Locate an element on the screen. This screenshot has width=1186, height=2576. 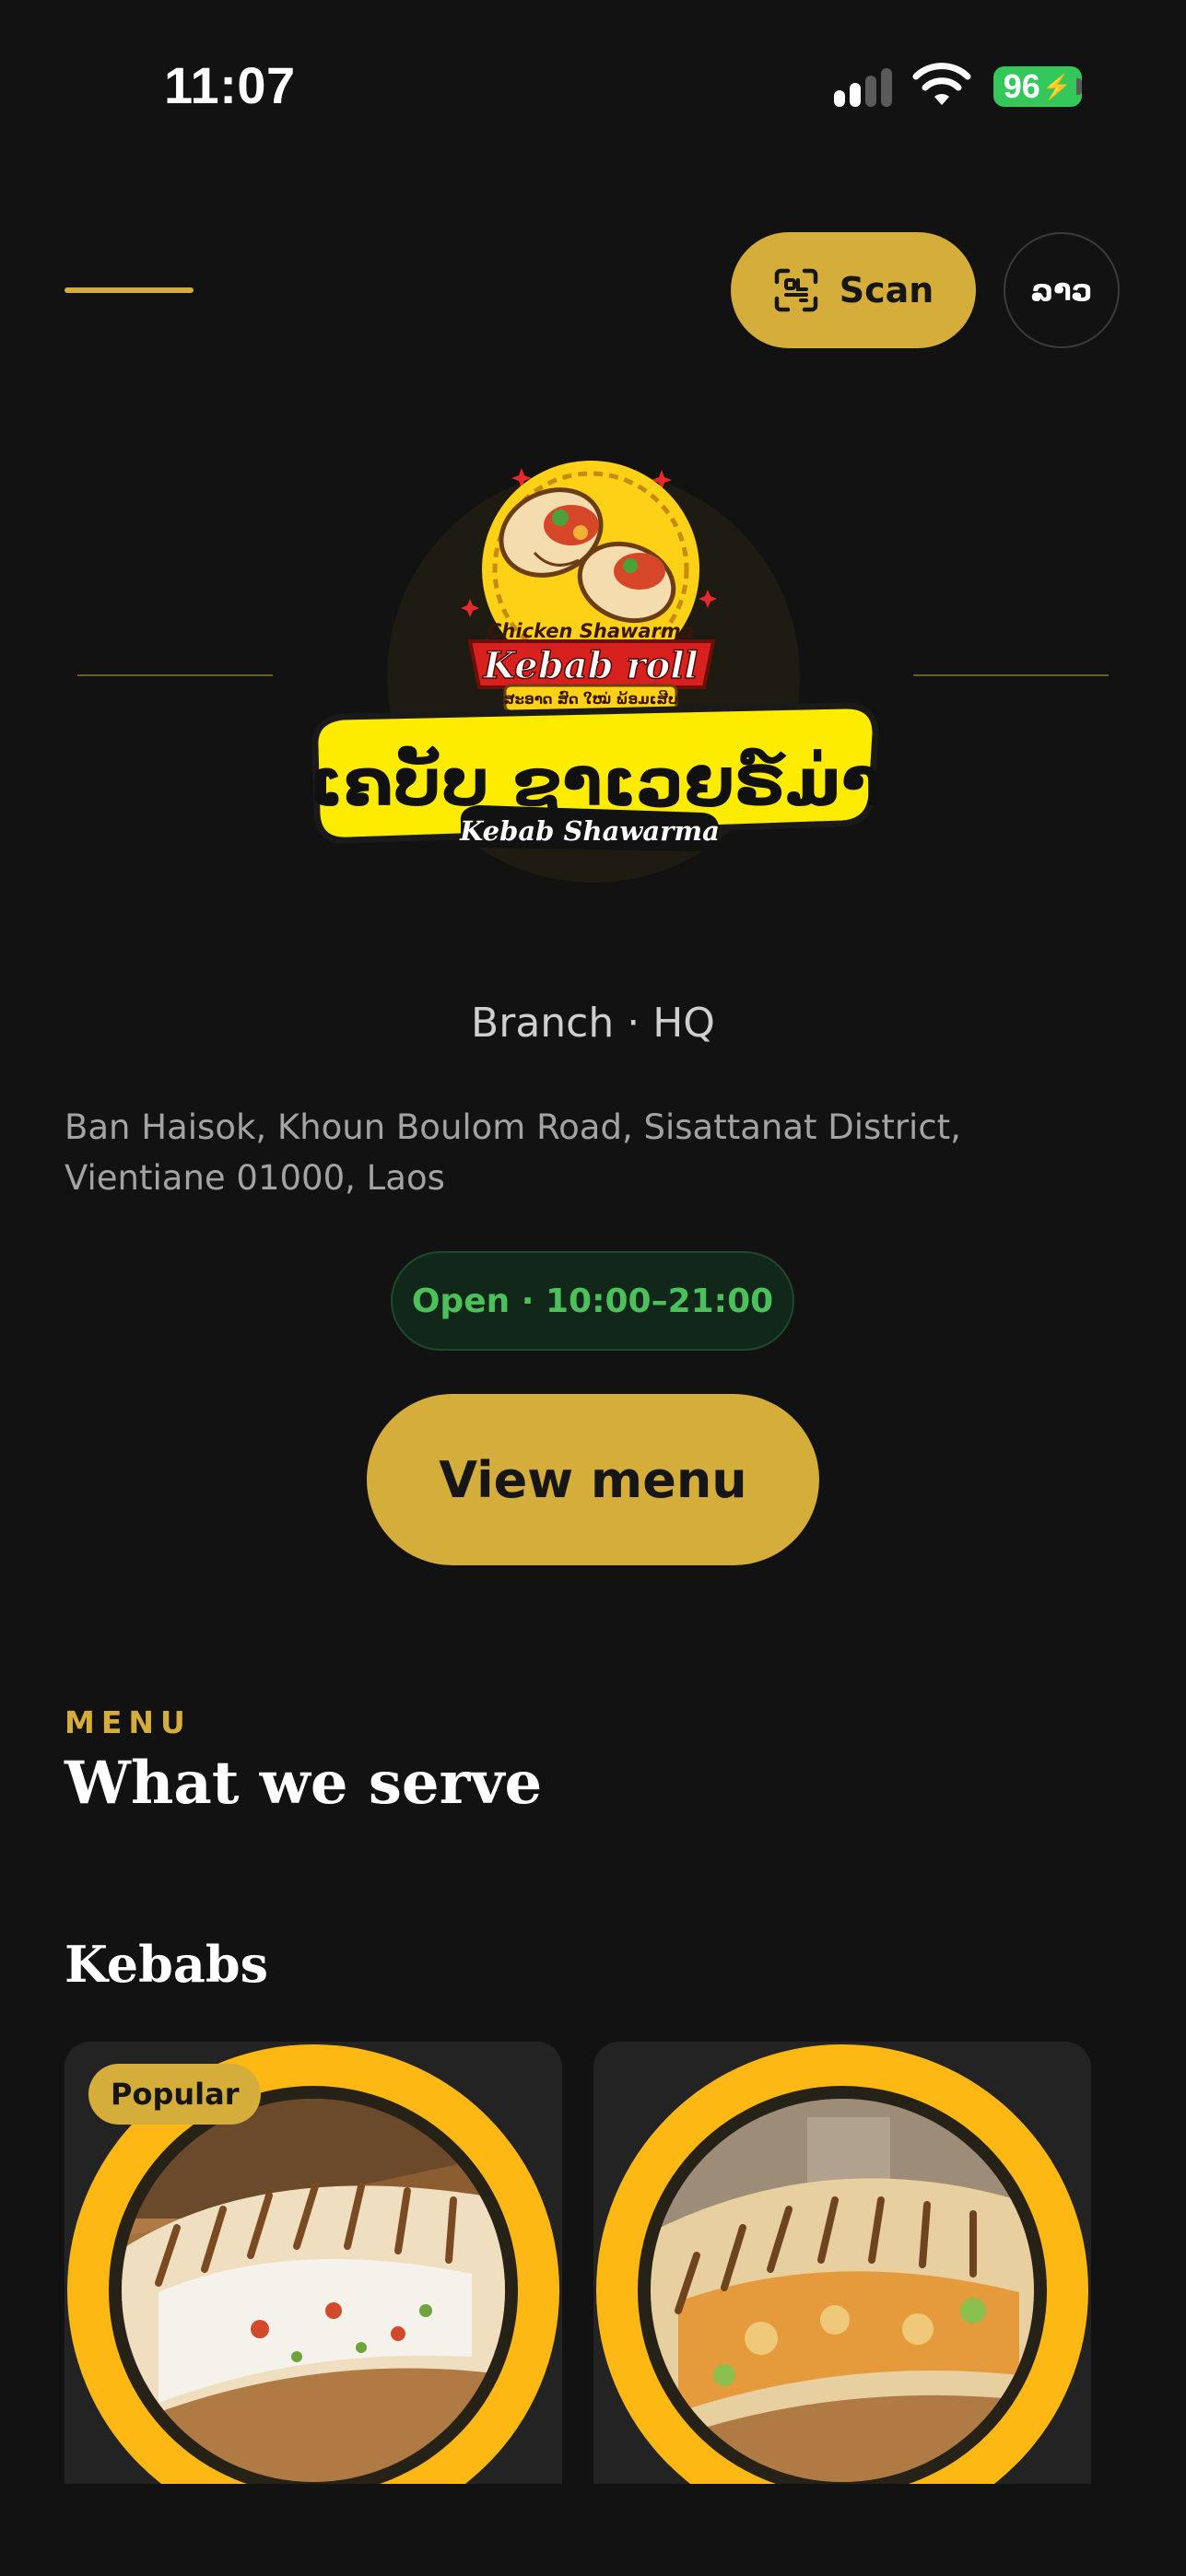
bottom-area is located at coordinates (593, 2530).